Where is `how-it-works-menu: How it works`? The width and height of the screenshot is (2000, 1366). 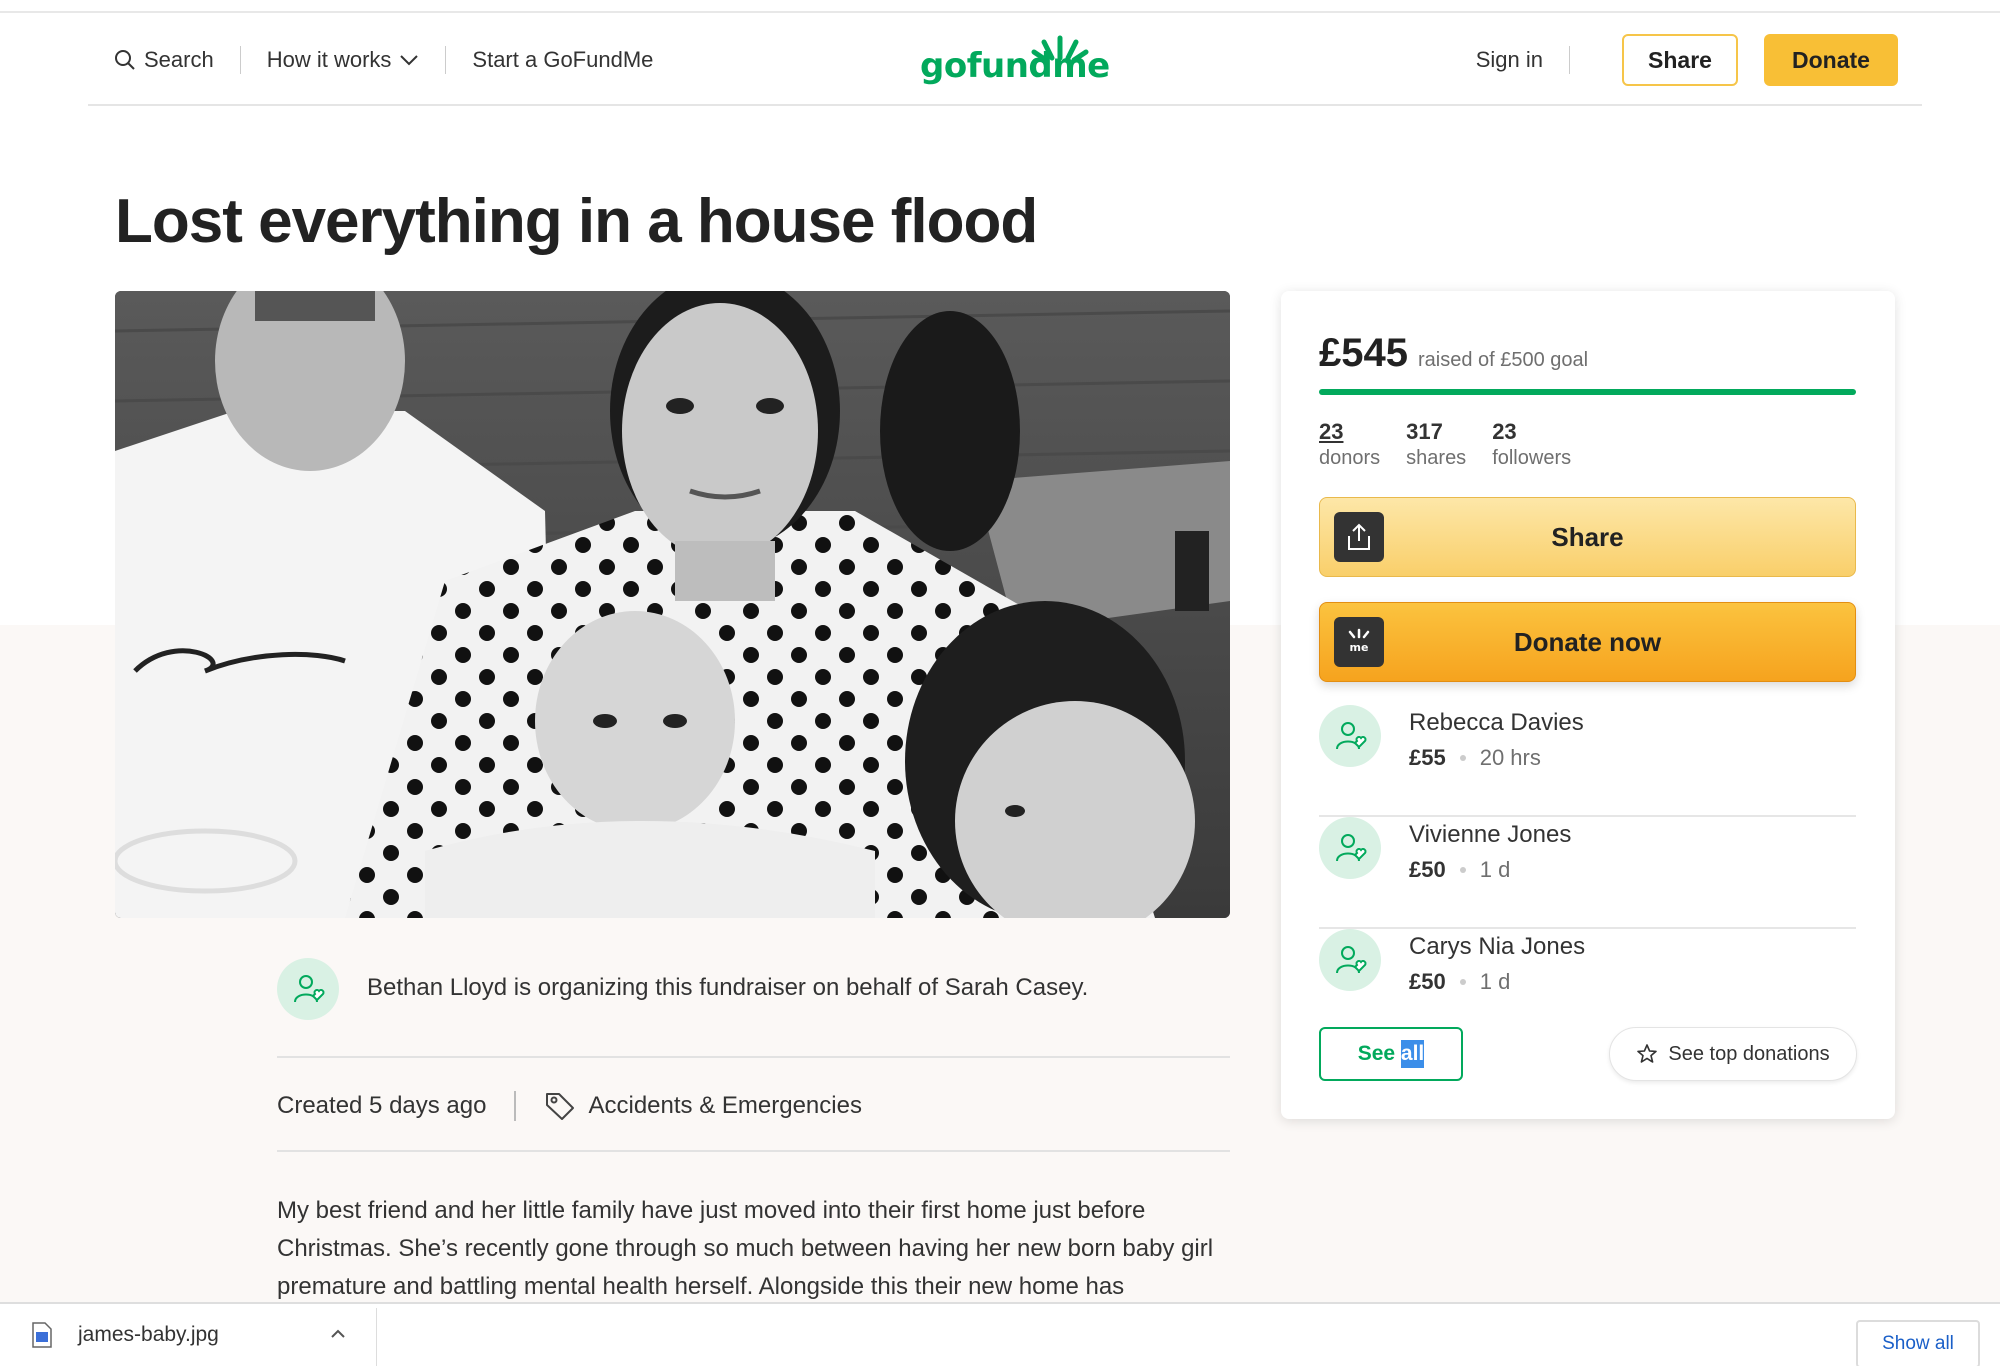 how-it-works-menu: How it works is located at coordinates (343, 60).